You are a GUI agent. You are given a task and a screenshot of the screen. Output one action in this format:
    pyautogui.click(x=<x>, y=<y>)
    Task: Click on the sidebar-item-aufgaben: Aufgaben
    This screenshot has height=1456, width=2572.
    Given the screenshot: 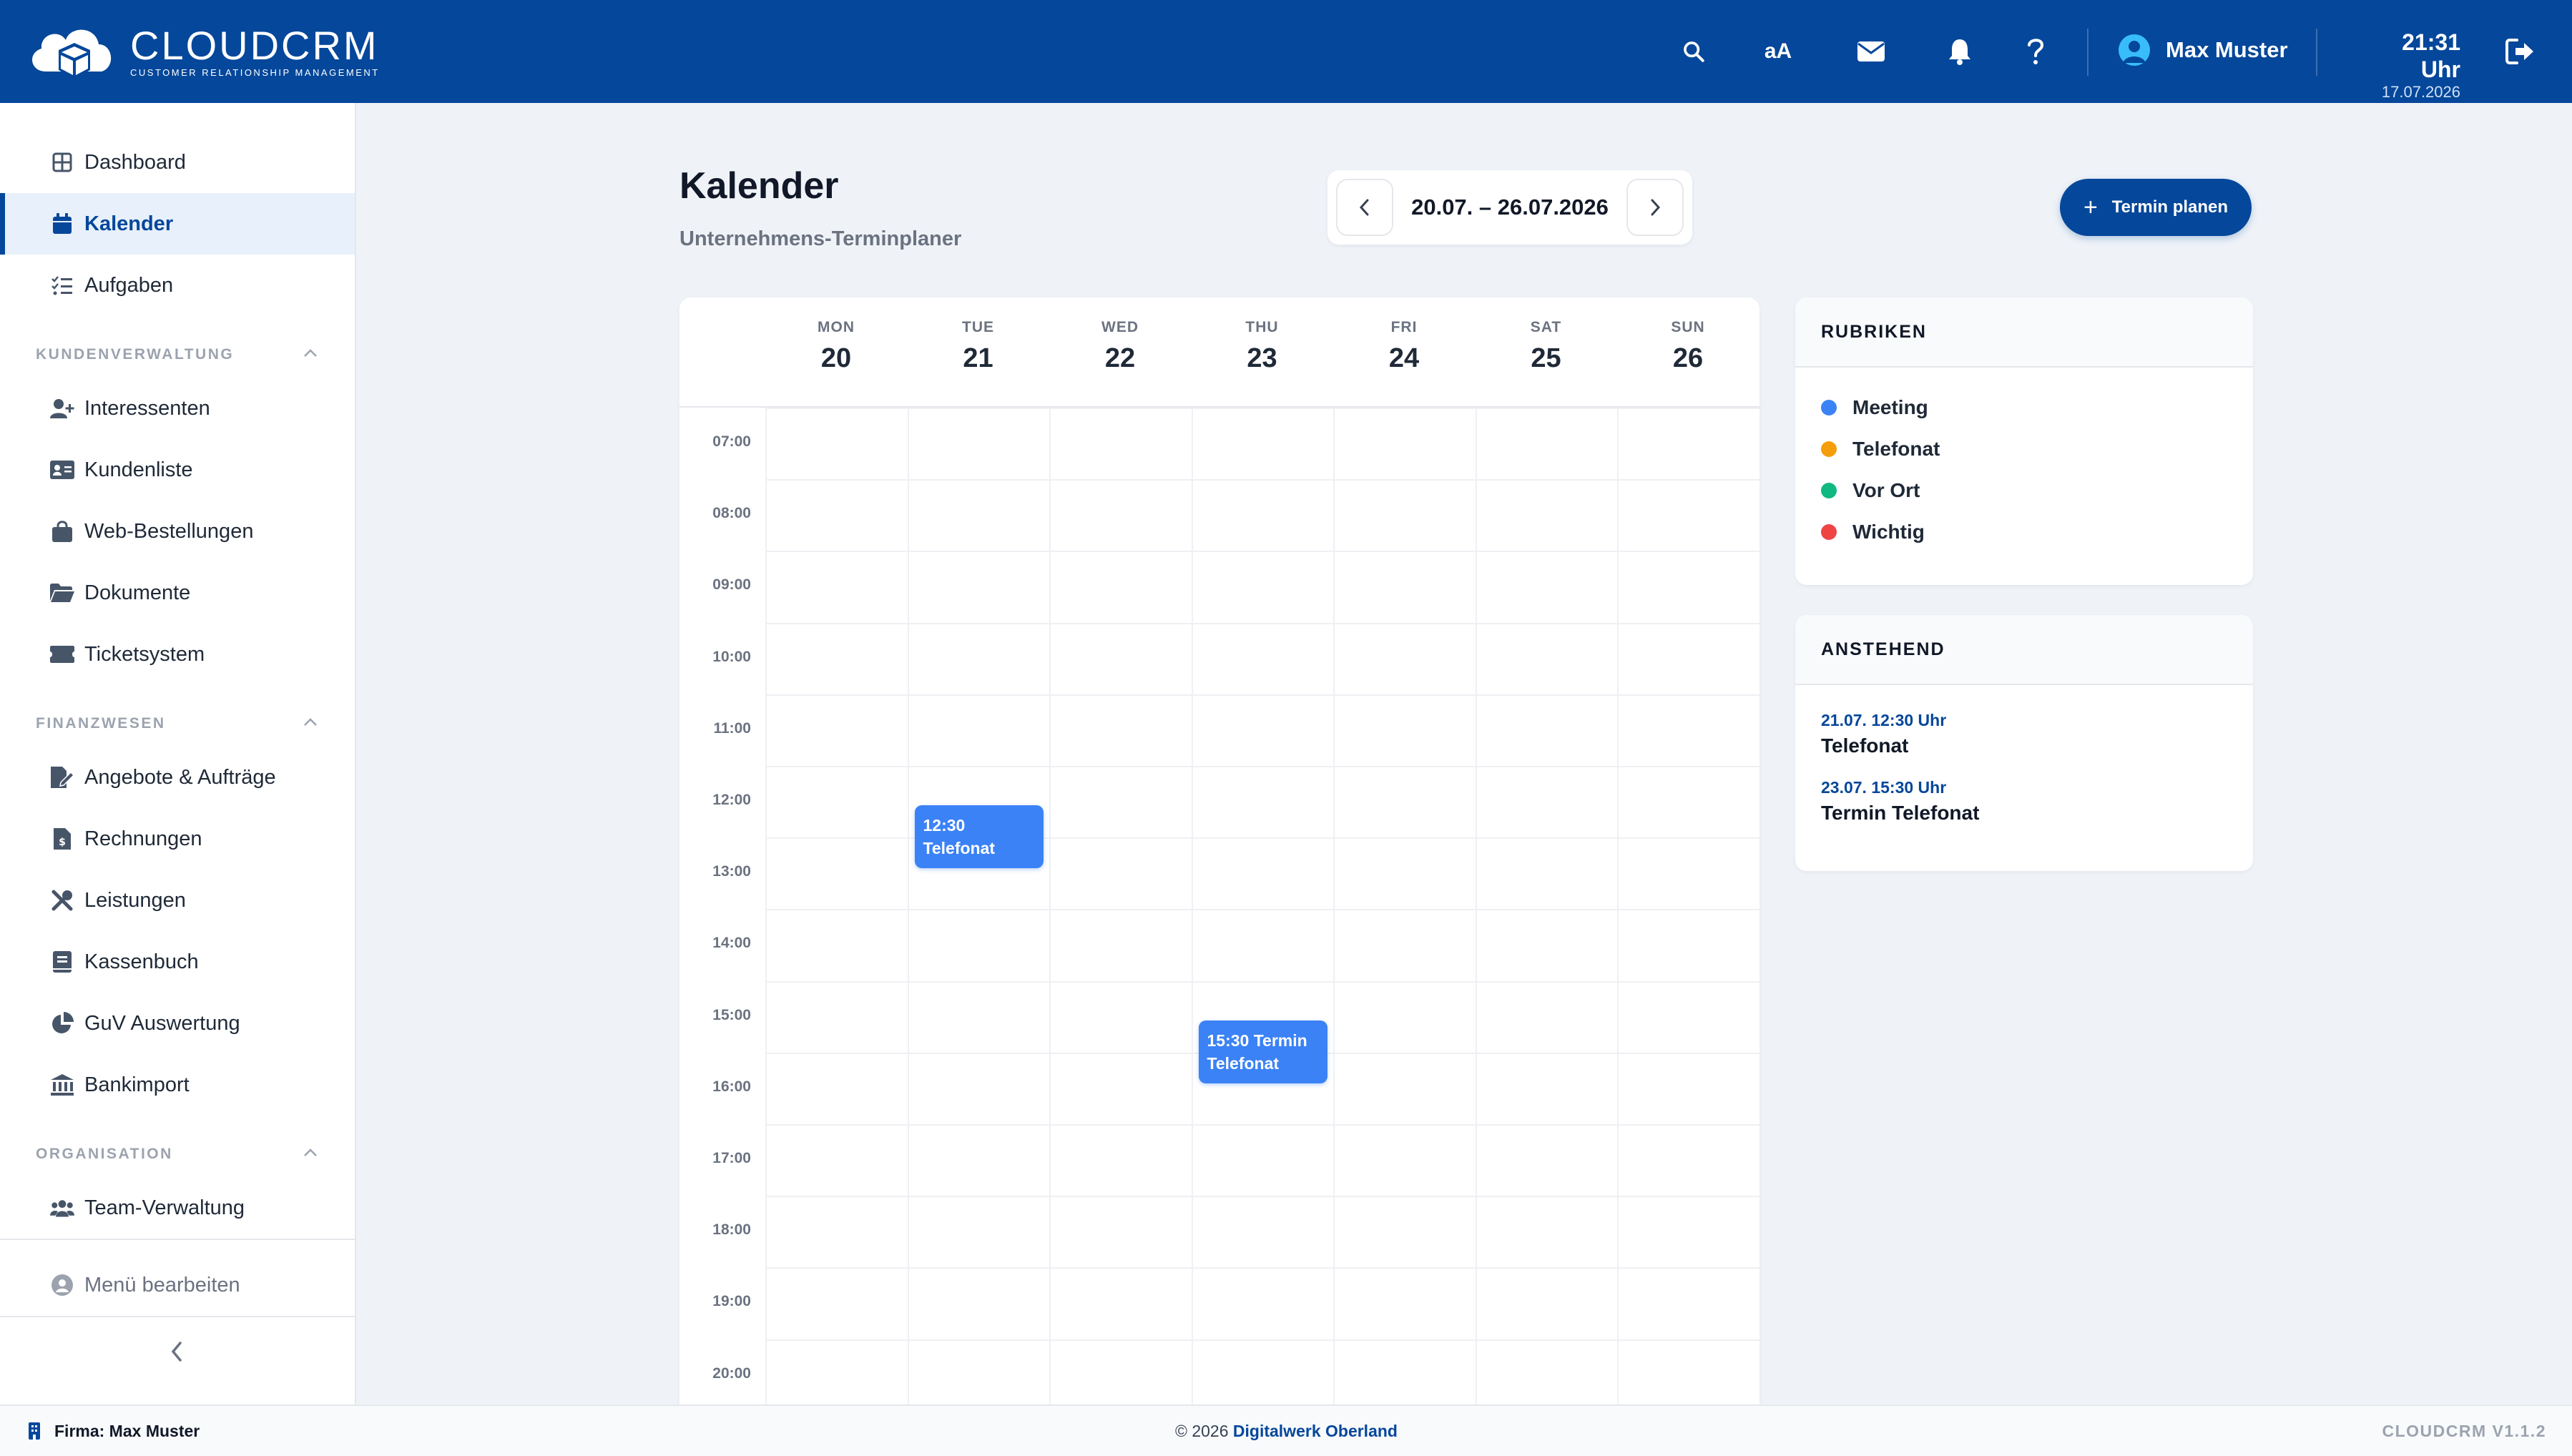 What is the action you would take?
    pyautogui.click(x=177, y=285)
    